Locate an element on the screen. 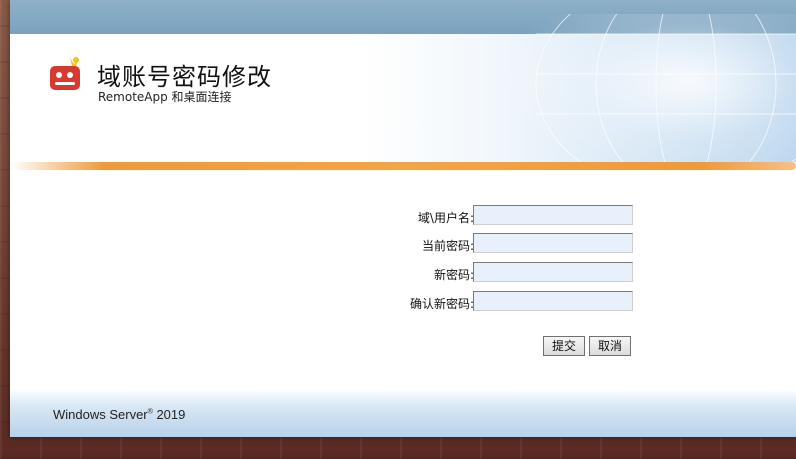 The image size is (796, 459). brand-name: Windows Server is located at coordinates (100, 414).